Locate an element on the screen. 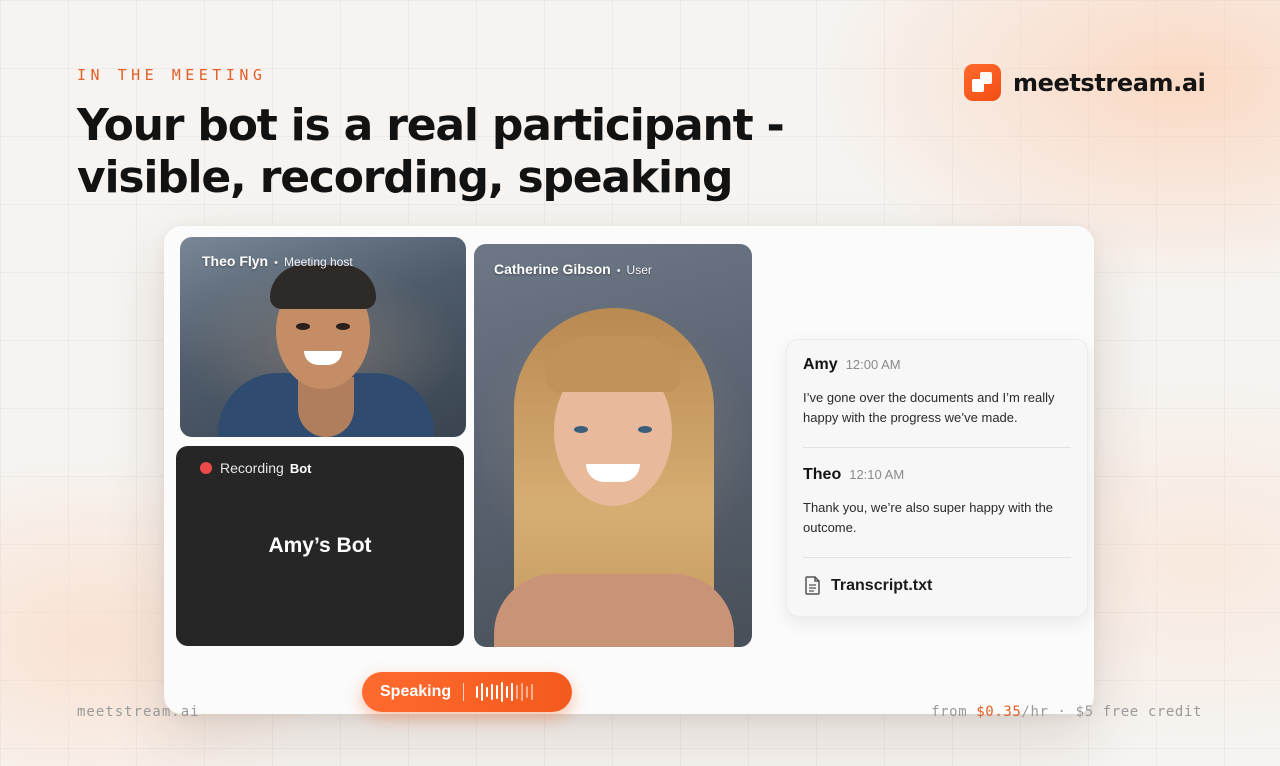 The width and height of the screenshot is (1280, 766). footer-pricing: from $0.35/hr · $5 free credit is located at coordinates (1066, 712).